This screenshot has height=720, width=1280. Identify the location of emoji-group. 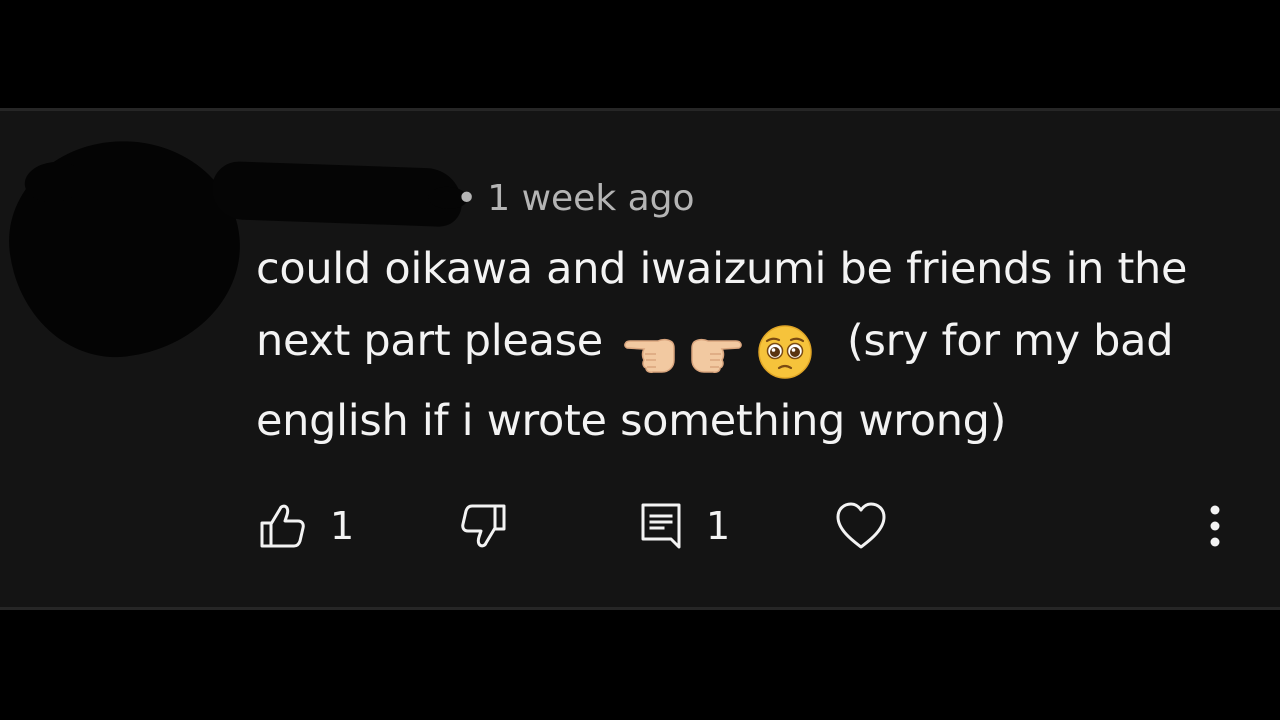
(717, 349).